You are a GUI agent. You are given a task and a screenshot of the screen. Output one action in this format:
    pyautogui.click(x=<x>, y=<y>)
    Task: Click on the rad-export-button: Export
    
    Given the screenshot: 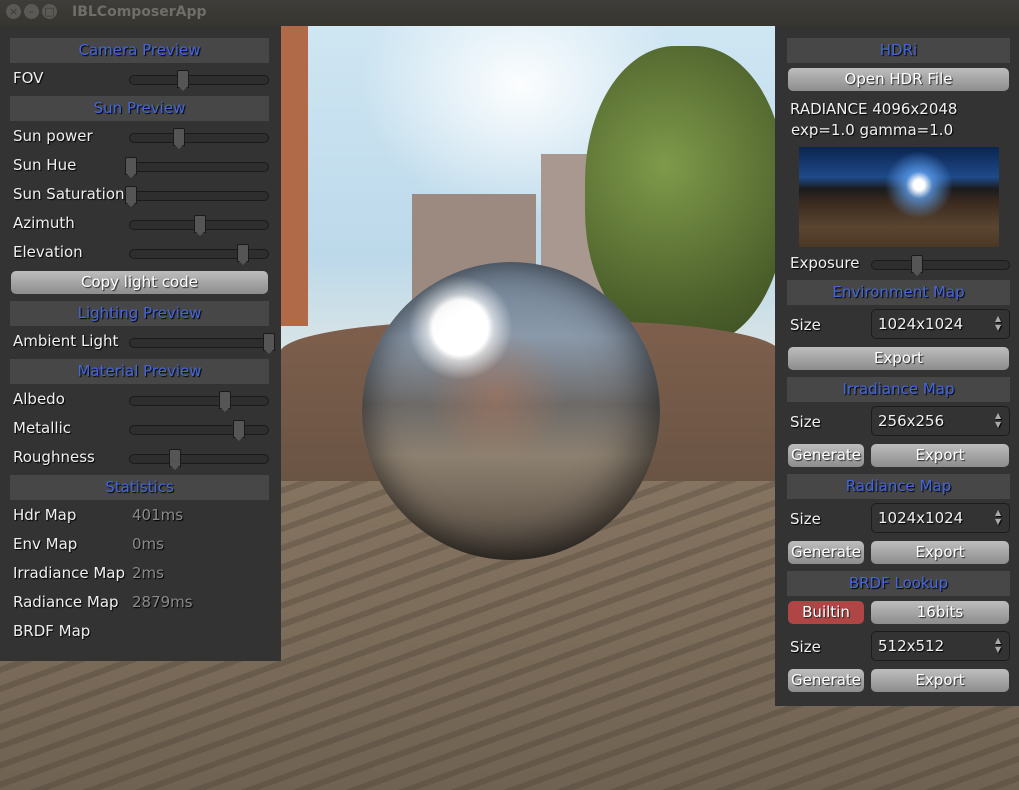 What is the action you would take?
    pyautogui.click(x=940, y=552)
    